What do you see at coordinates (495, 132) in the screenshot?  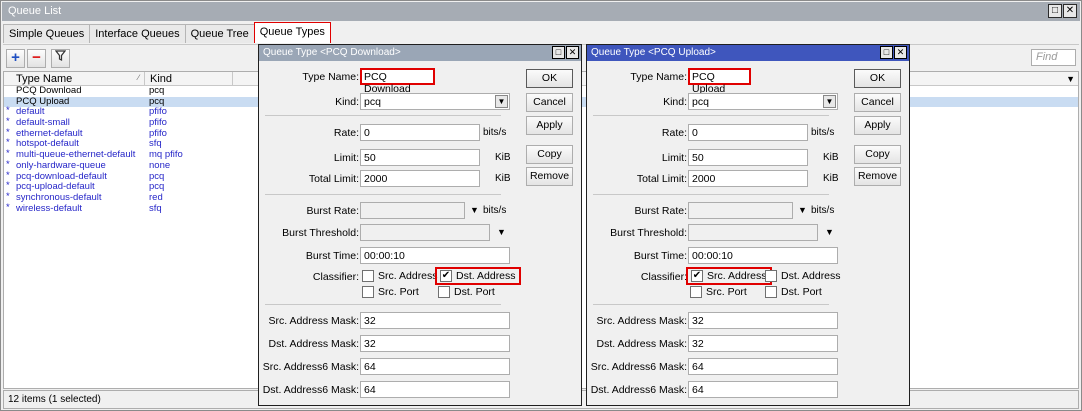 I see `rate-unit: bits/s` at bounding box center [495, 132].